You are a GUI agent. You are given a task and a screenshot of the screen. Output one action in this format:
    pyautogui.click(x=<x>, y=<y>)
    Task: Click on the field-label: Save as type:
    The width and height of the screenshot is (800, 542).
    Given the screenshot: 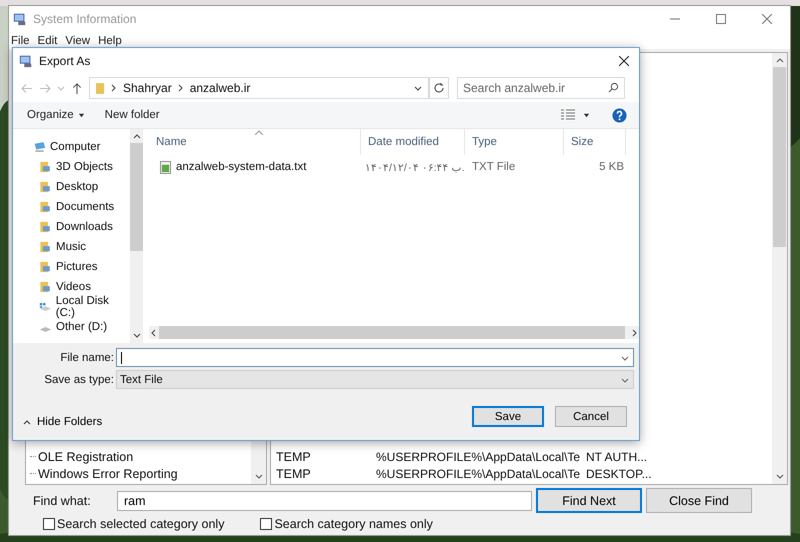 What is the action you would take?
    pyautogui.click(x=79, y=380)
    